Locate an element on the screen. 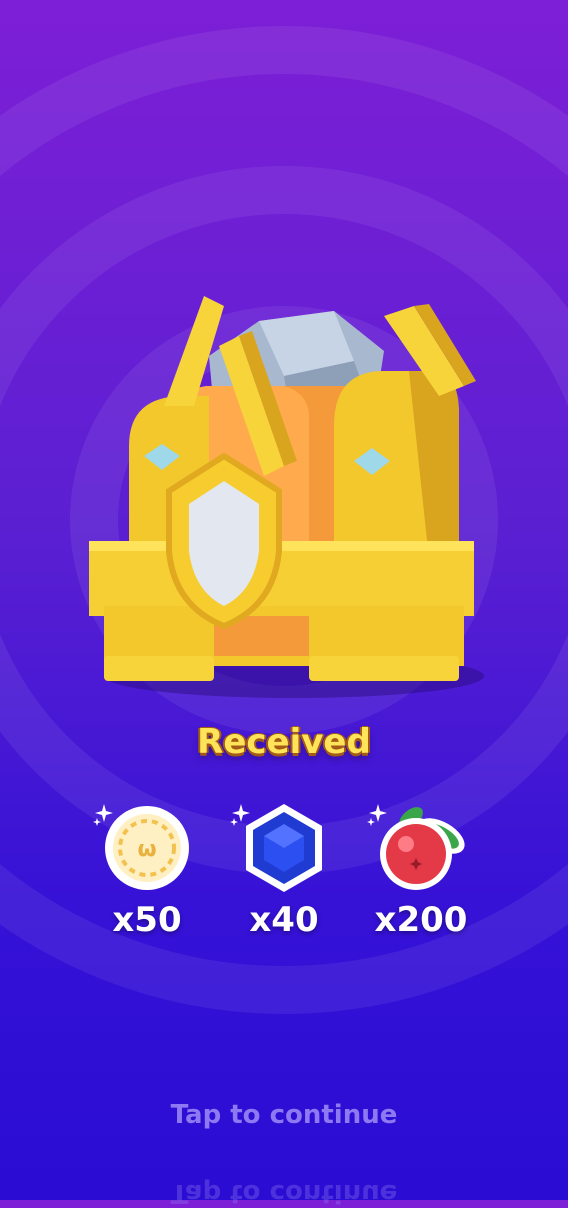 Image resolution: width=568 pixels, height=1208 pixels. reward-gems: x40 is located at coordinates (284, 868).